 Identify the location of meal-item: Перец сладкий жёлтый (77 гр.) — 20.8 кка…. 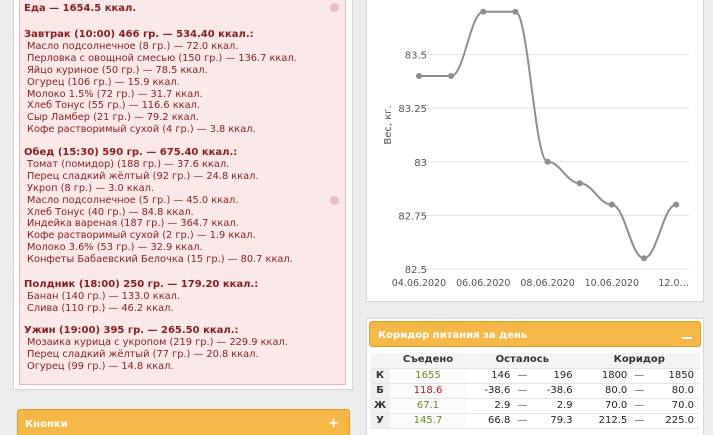
(143, 354).